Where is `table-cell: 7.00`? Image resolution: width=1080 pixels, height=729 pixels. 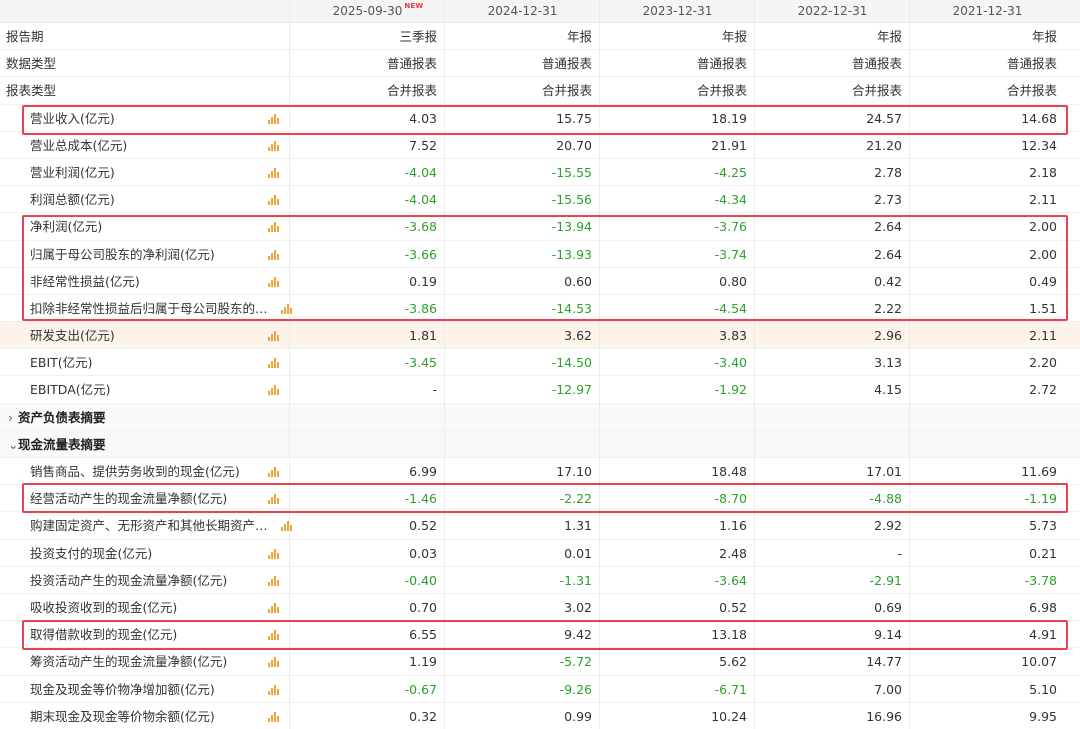
table-cell: 7.00 is located at coordinates (888, 689).